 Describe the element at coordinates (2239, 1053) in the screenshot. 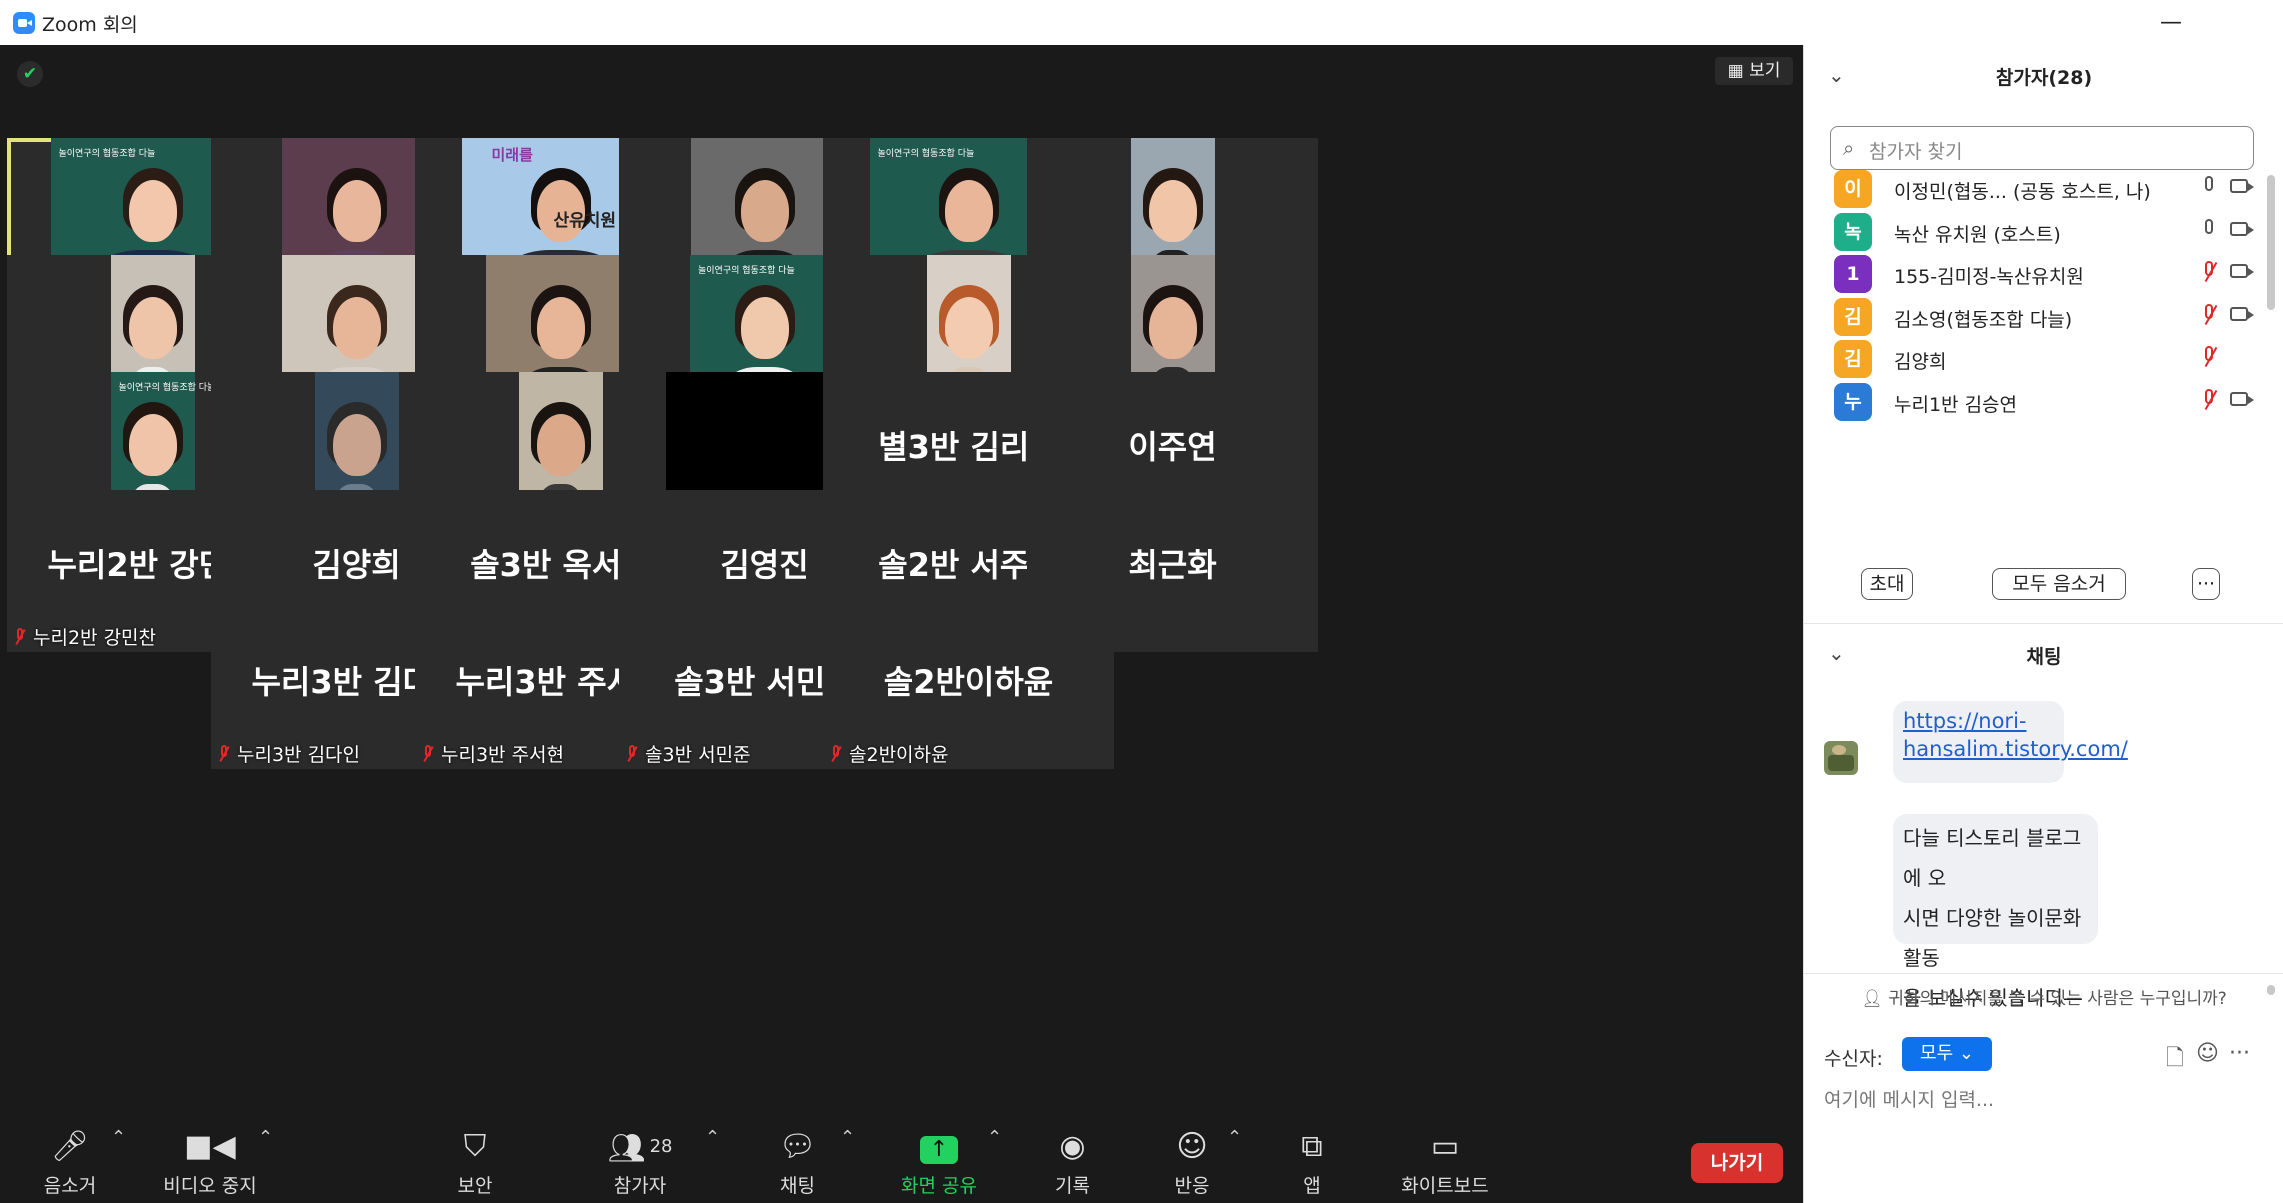

I see `chat-more-icon: ···` at that location.